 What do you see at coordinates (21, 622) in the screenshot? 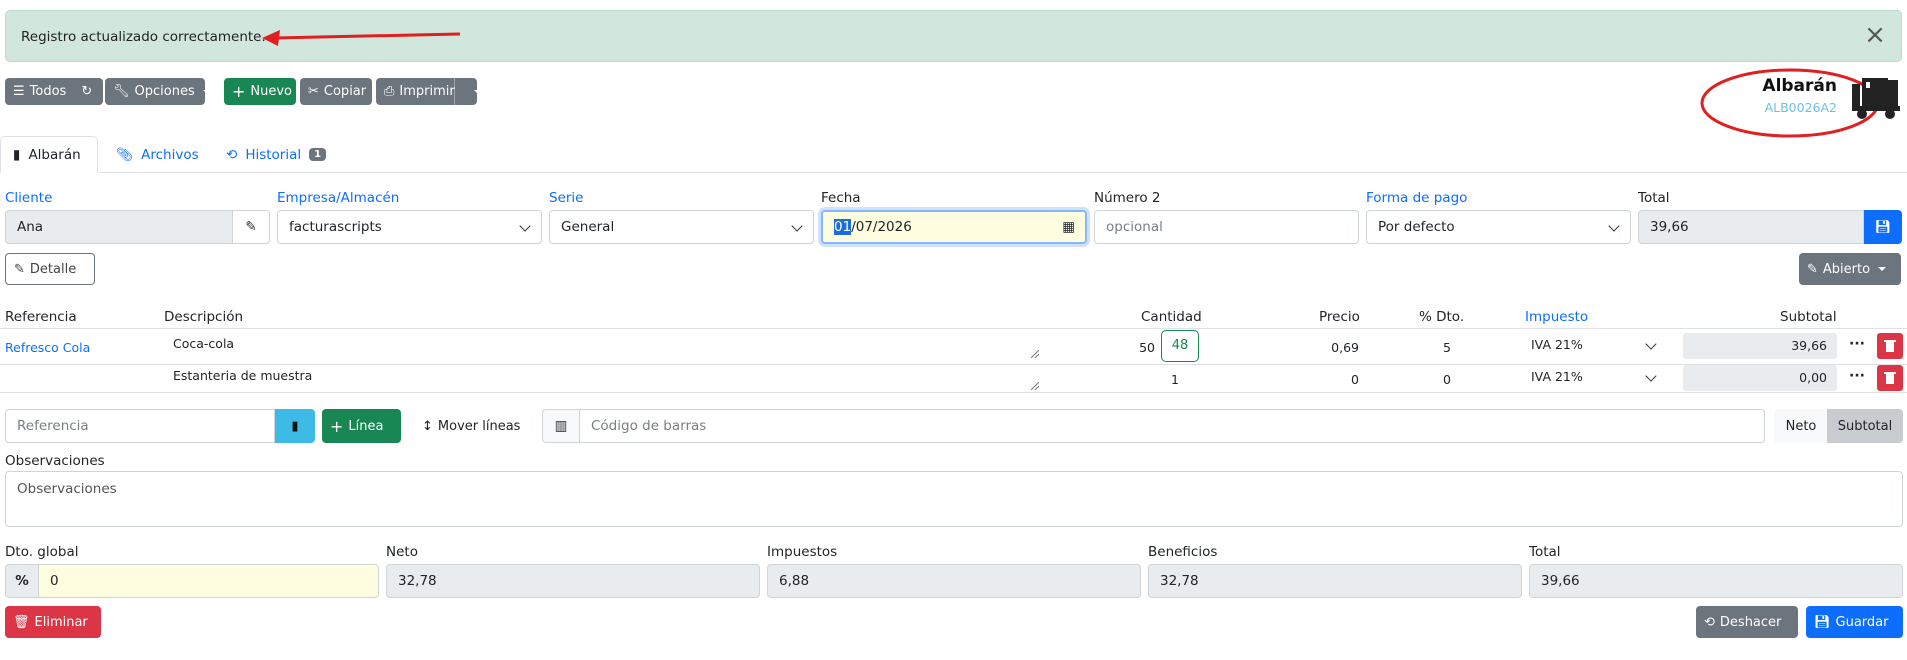
I see `trash-icon: 🗑︎` at bounding box center [21, 622].